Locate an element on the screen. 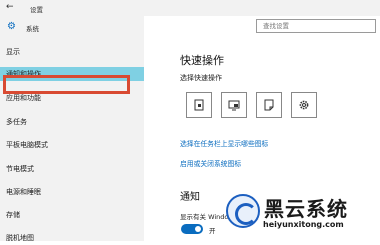 This screenshot has width=380, height=245. sidebar-item-power-sleep: 电源和睡眠 is located at coordinates (72, 192).